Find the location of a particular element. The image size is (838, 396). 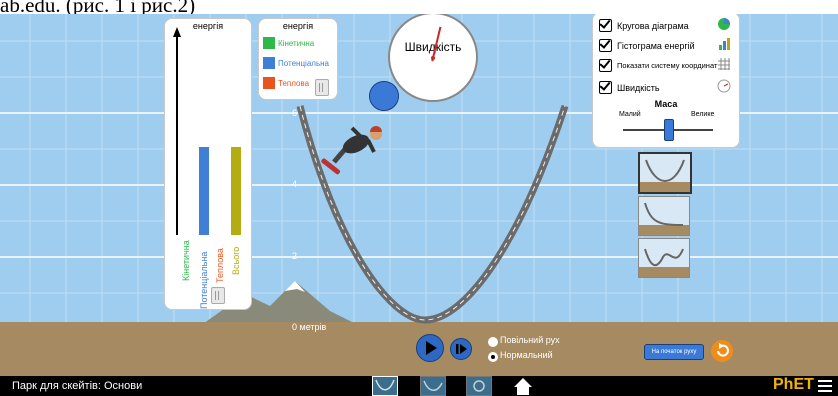

bar-label-thermal: Теплова is located at coordinates (220, 265).